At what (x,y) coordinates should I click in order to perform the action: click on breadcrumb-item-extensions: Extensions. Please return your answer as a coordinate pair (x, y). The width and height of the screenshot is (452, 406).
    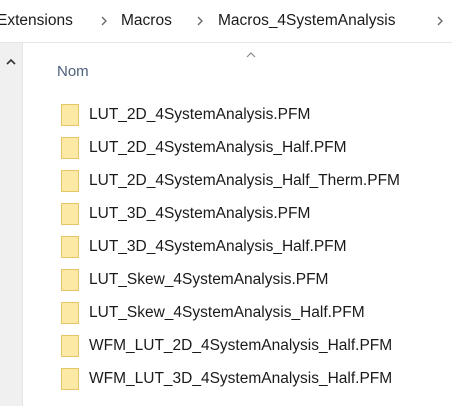
    Looking at the image, I should click on (36, 21).